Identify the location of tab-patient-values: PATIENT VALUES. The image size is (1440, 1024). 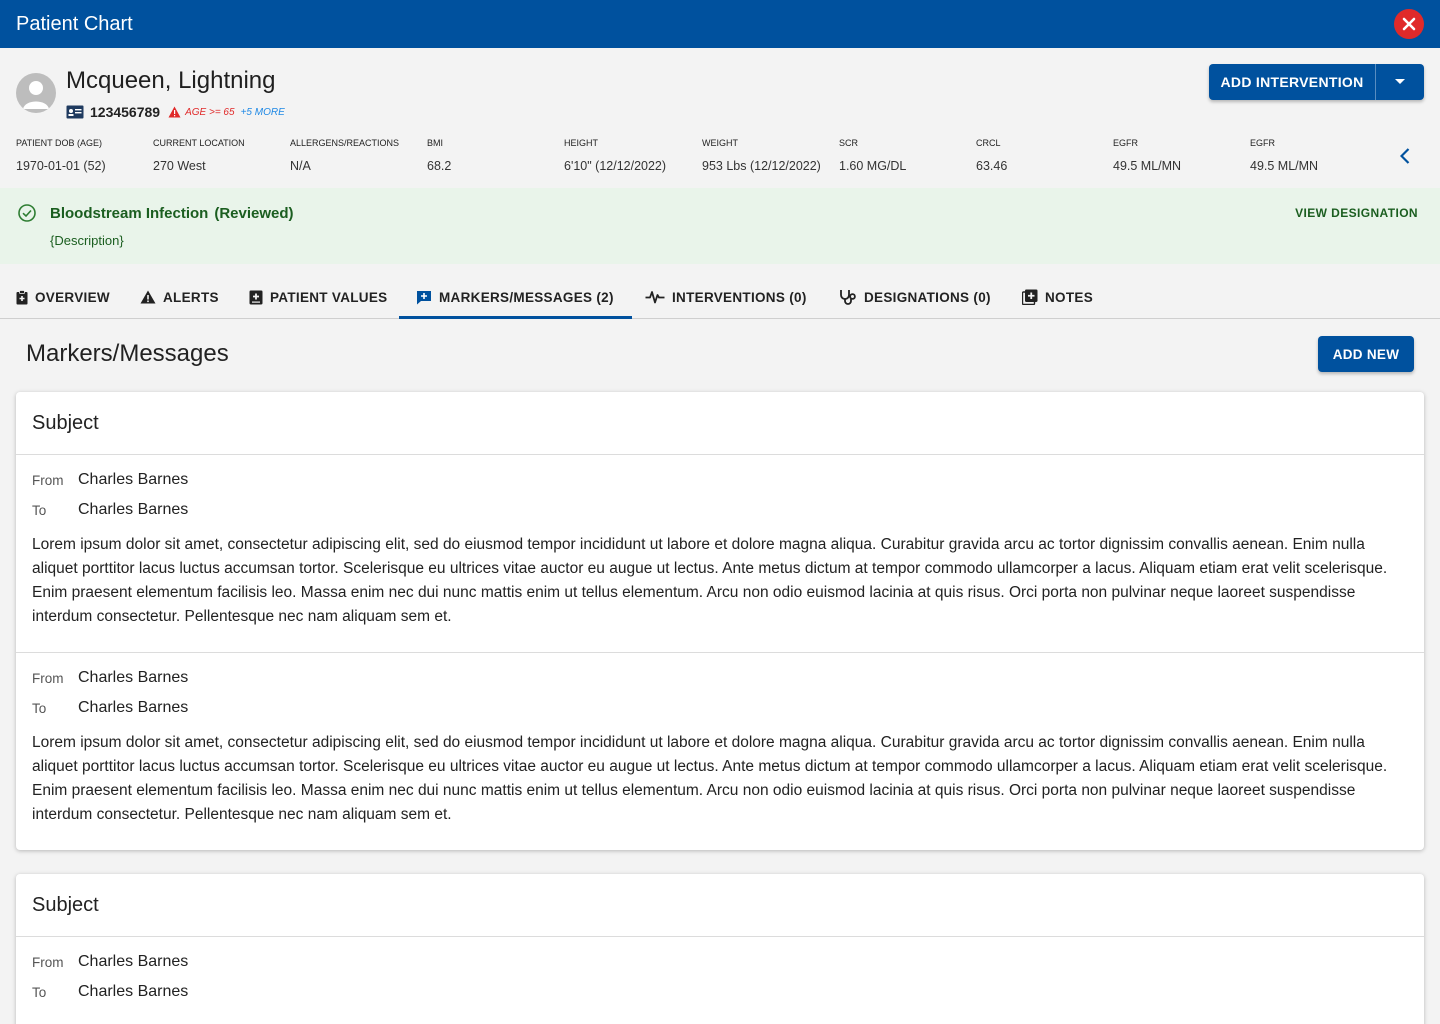
(318, 297).